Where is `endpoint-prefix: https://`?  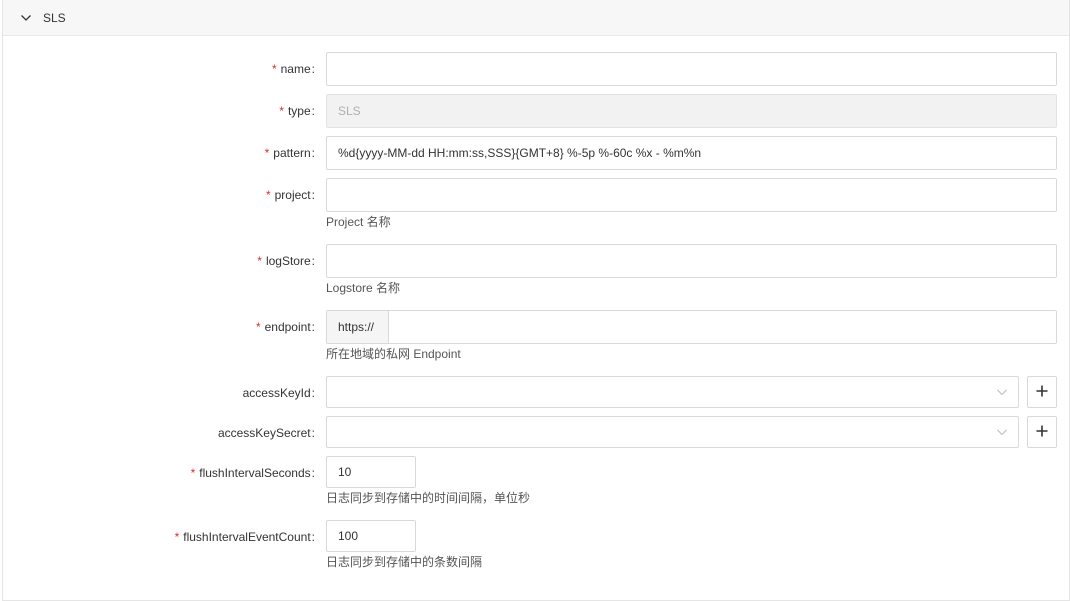 endpoint-prefix: https:// is located at coordinates (358, 327).